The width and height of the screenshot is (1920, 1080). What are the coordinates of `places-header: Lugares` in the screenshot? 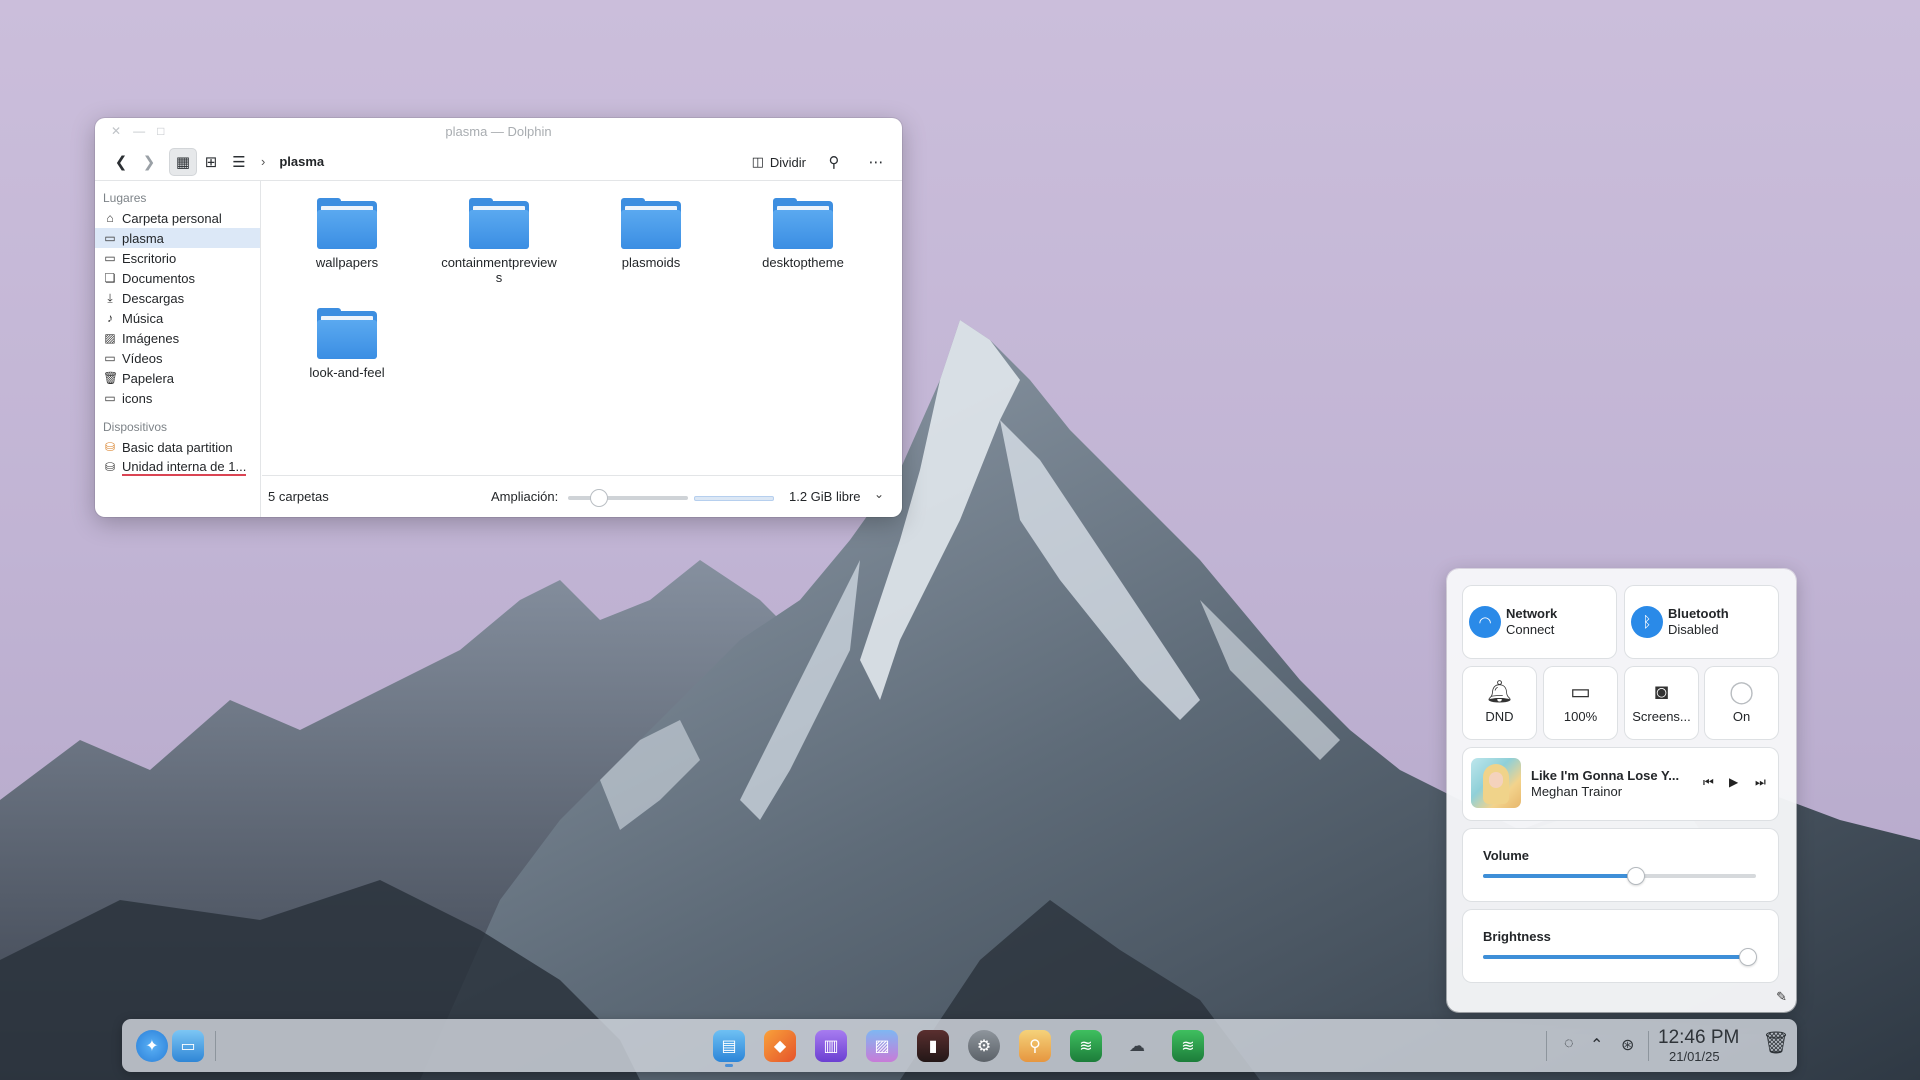 It's located at (125, 198).